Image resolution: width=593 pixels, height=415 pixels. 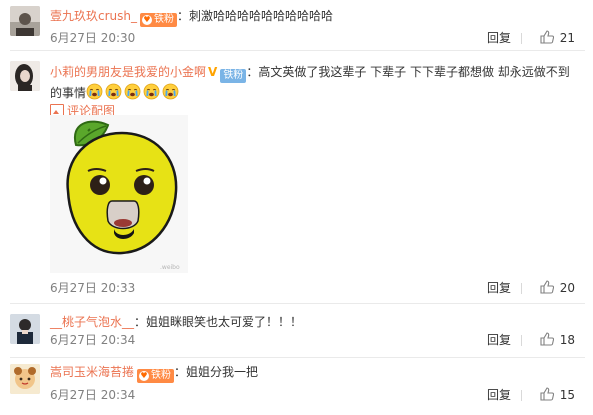 I want to click on like-button: 21, so click(x=557, y=38).